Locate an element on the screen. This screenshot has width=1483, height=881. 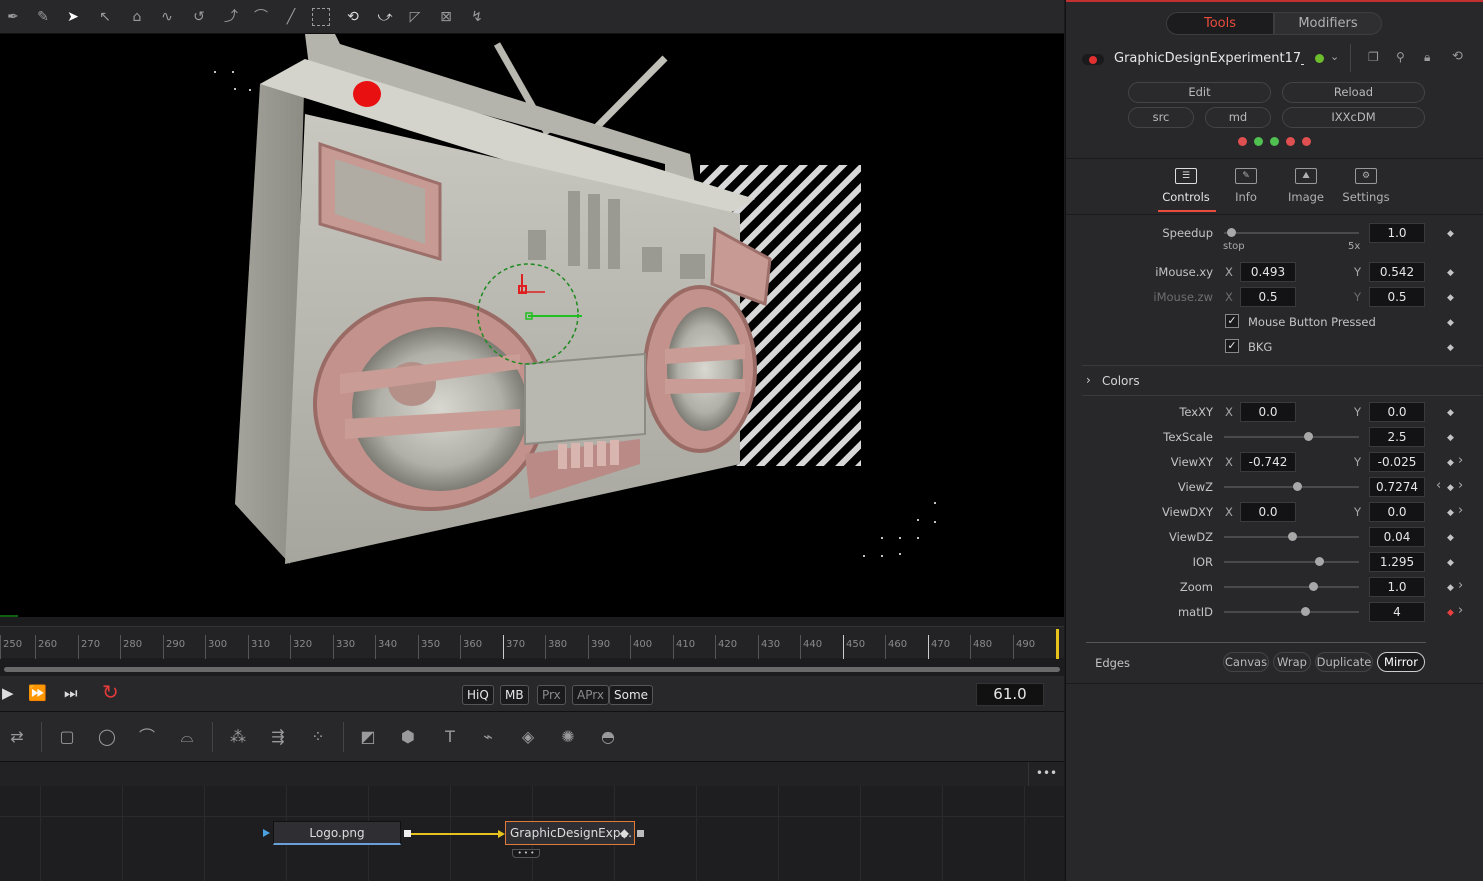
src-button: src is located at coordinates (1161, 117).